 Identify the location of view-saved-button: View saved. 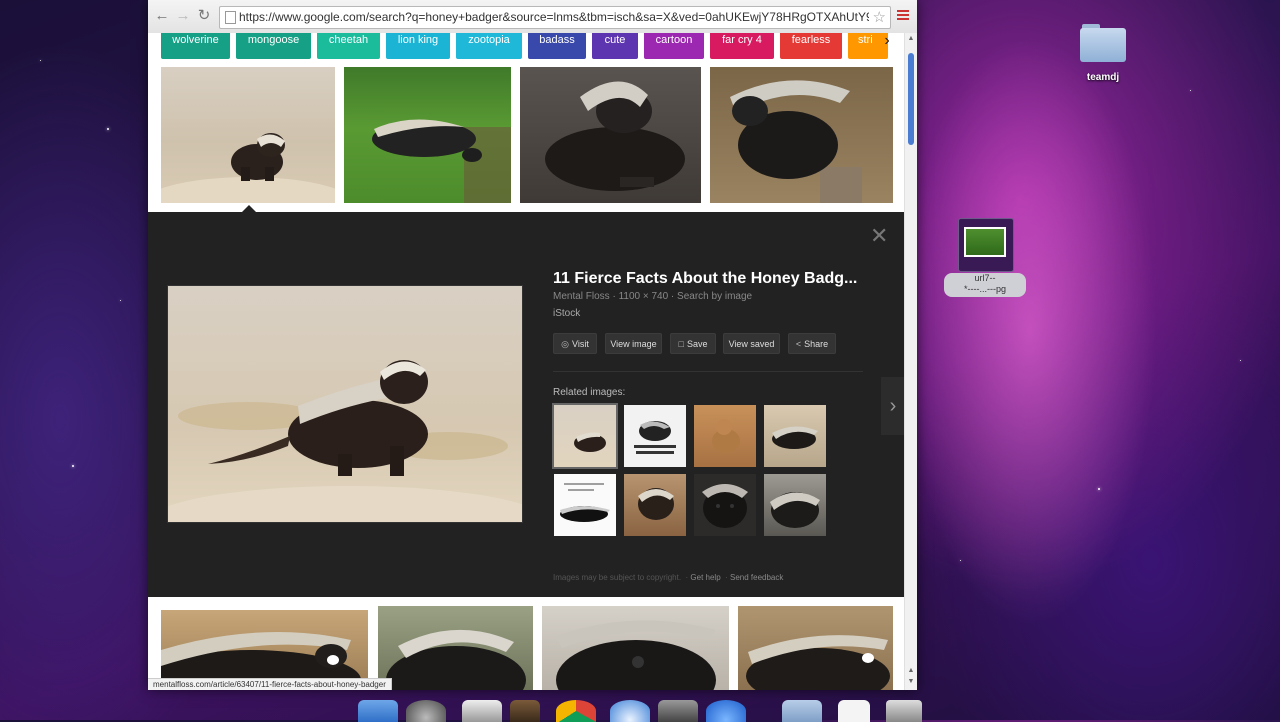
(751, 343).